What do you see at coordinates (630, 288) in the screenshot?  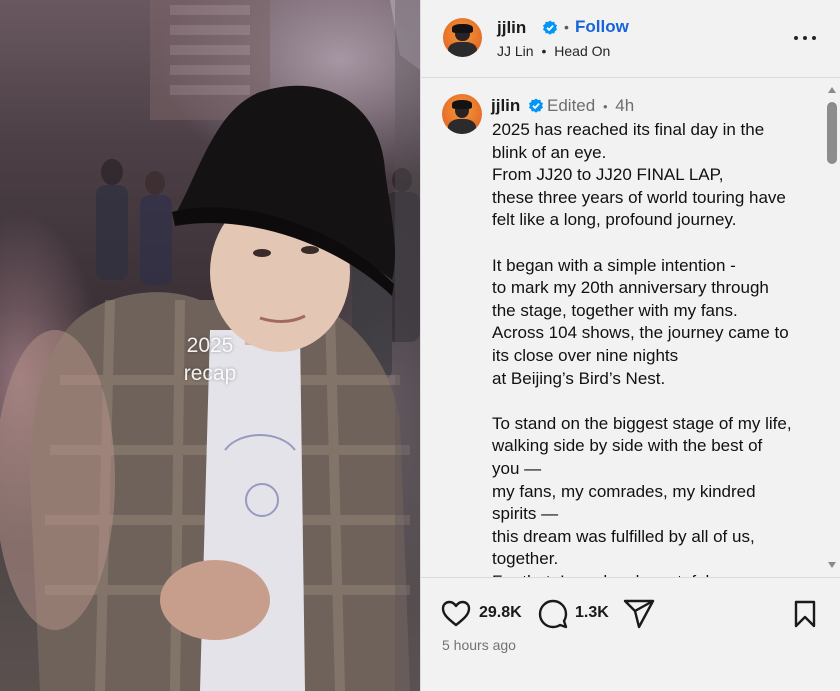 I see `caption-line: to mark my 20th anniversary through` at bounding box center [630, 288].